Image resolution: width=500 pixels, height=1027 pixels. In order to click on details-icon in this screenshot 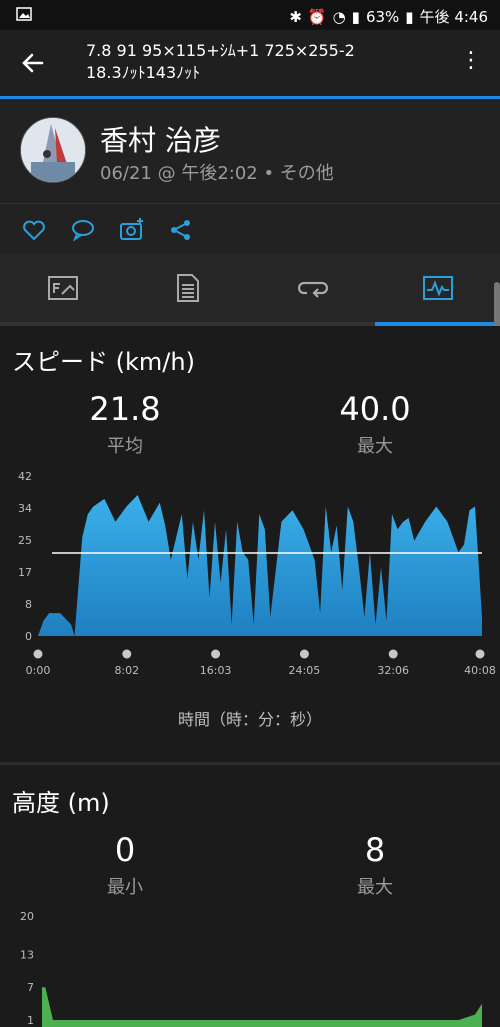, I will do `click(187, 290)`.